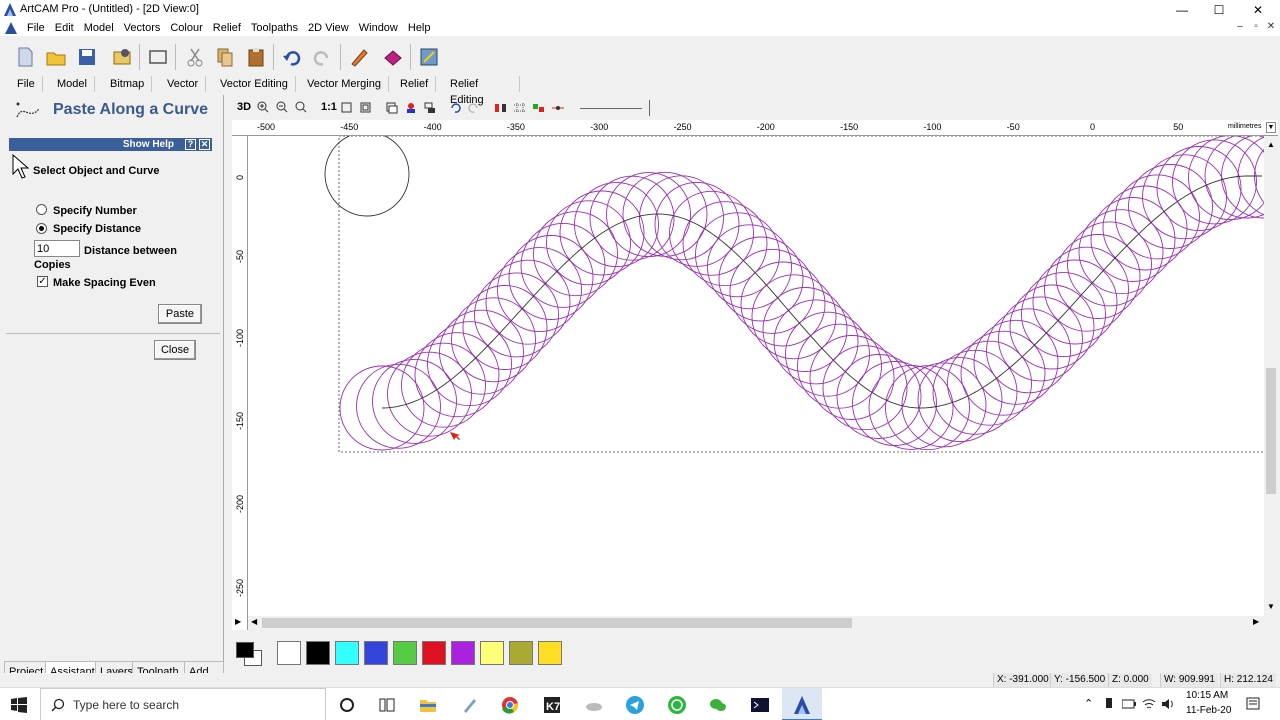 The image size is (1280, 720). What do you see at coordinates (41, 209) in the screenshot?
I see `specify-number-radio` at bounding box center [41, 209].